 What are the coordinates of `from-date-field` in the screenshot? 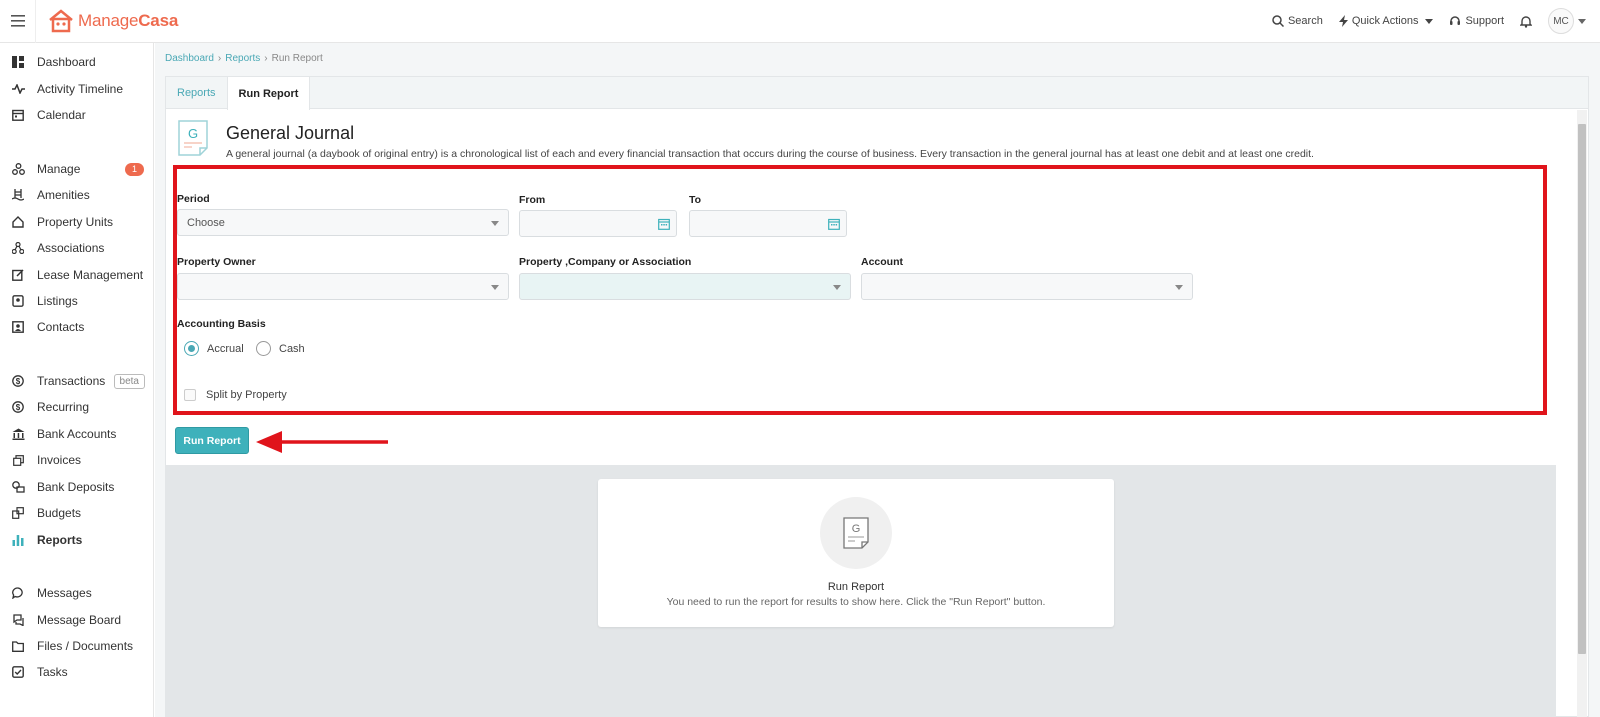 It's located at (598, 223).